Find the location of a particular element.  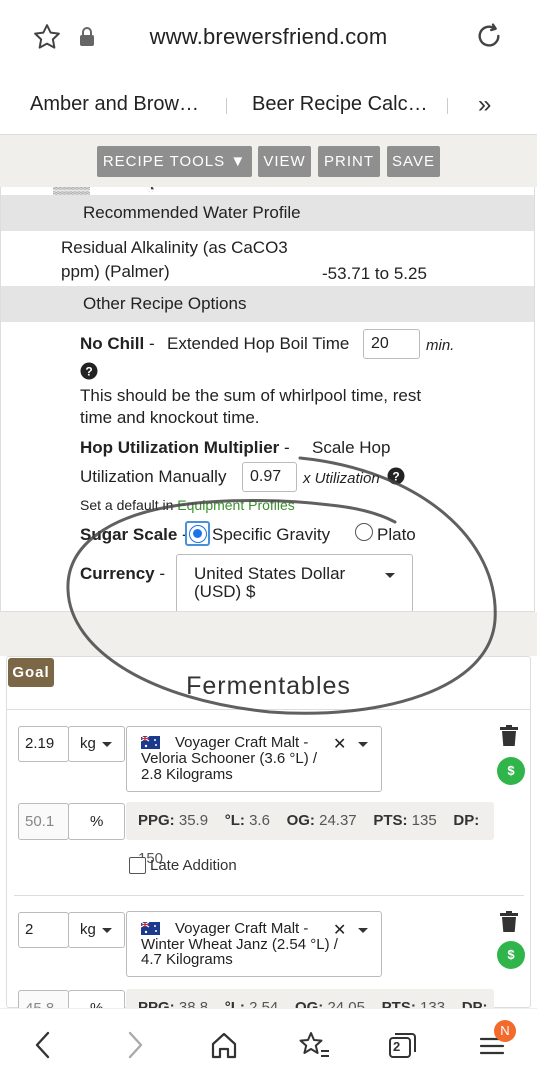

print-button: PRINT is located at coordinates (349, 161).